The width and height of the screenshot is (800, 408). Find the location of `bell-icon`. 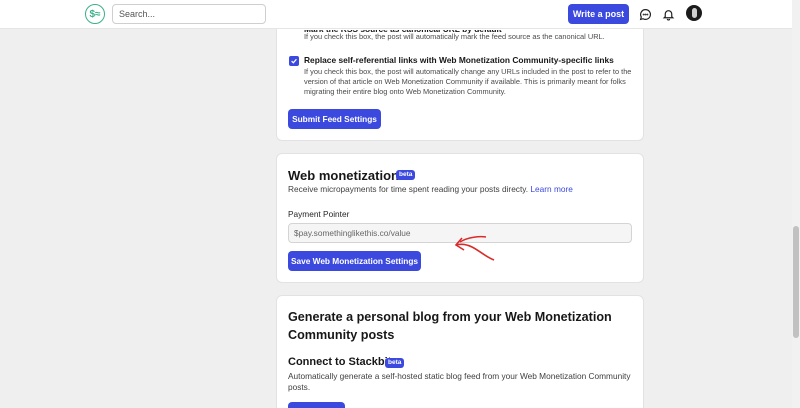

bell-icon is located at coordinates (668, 14).